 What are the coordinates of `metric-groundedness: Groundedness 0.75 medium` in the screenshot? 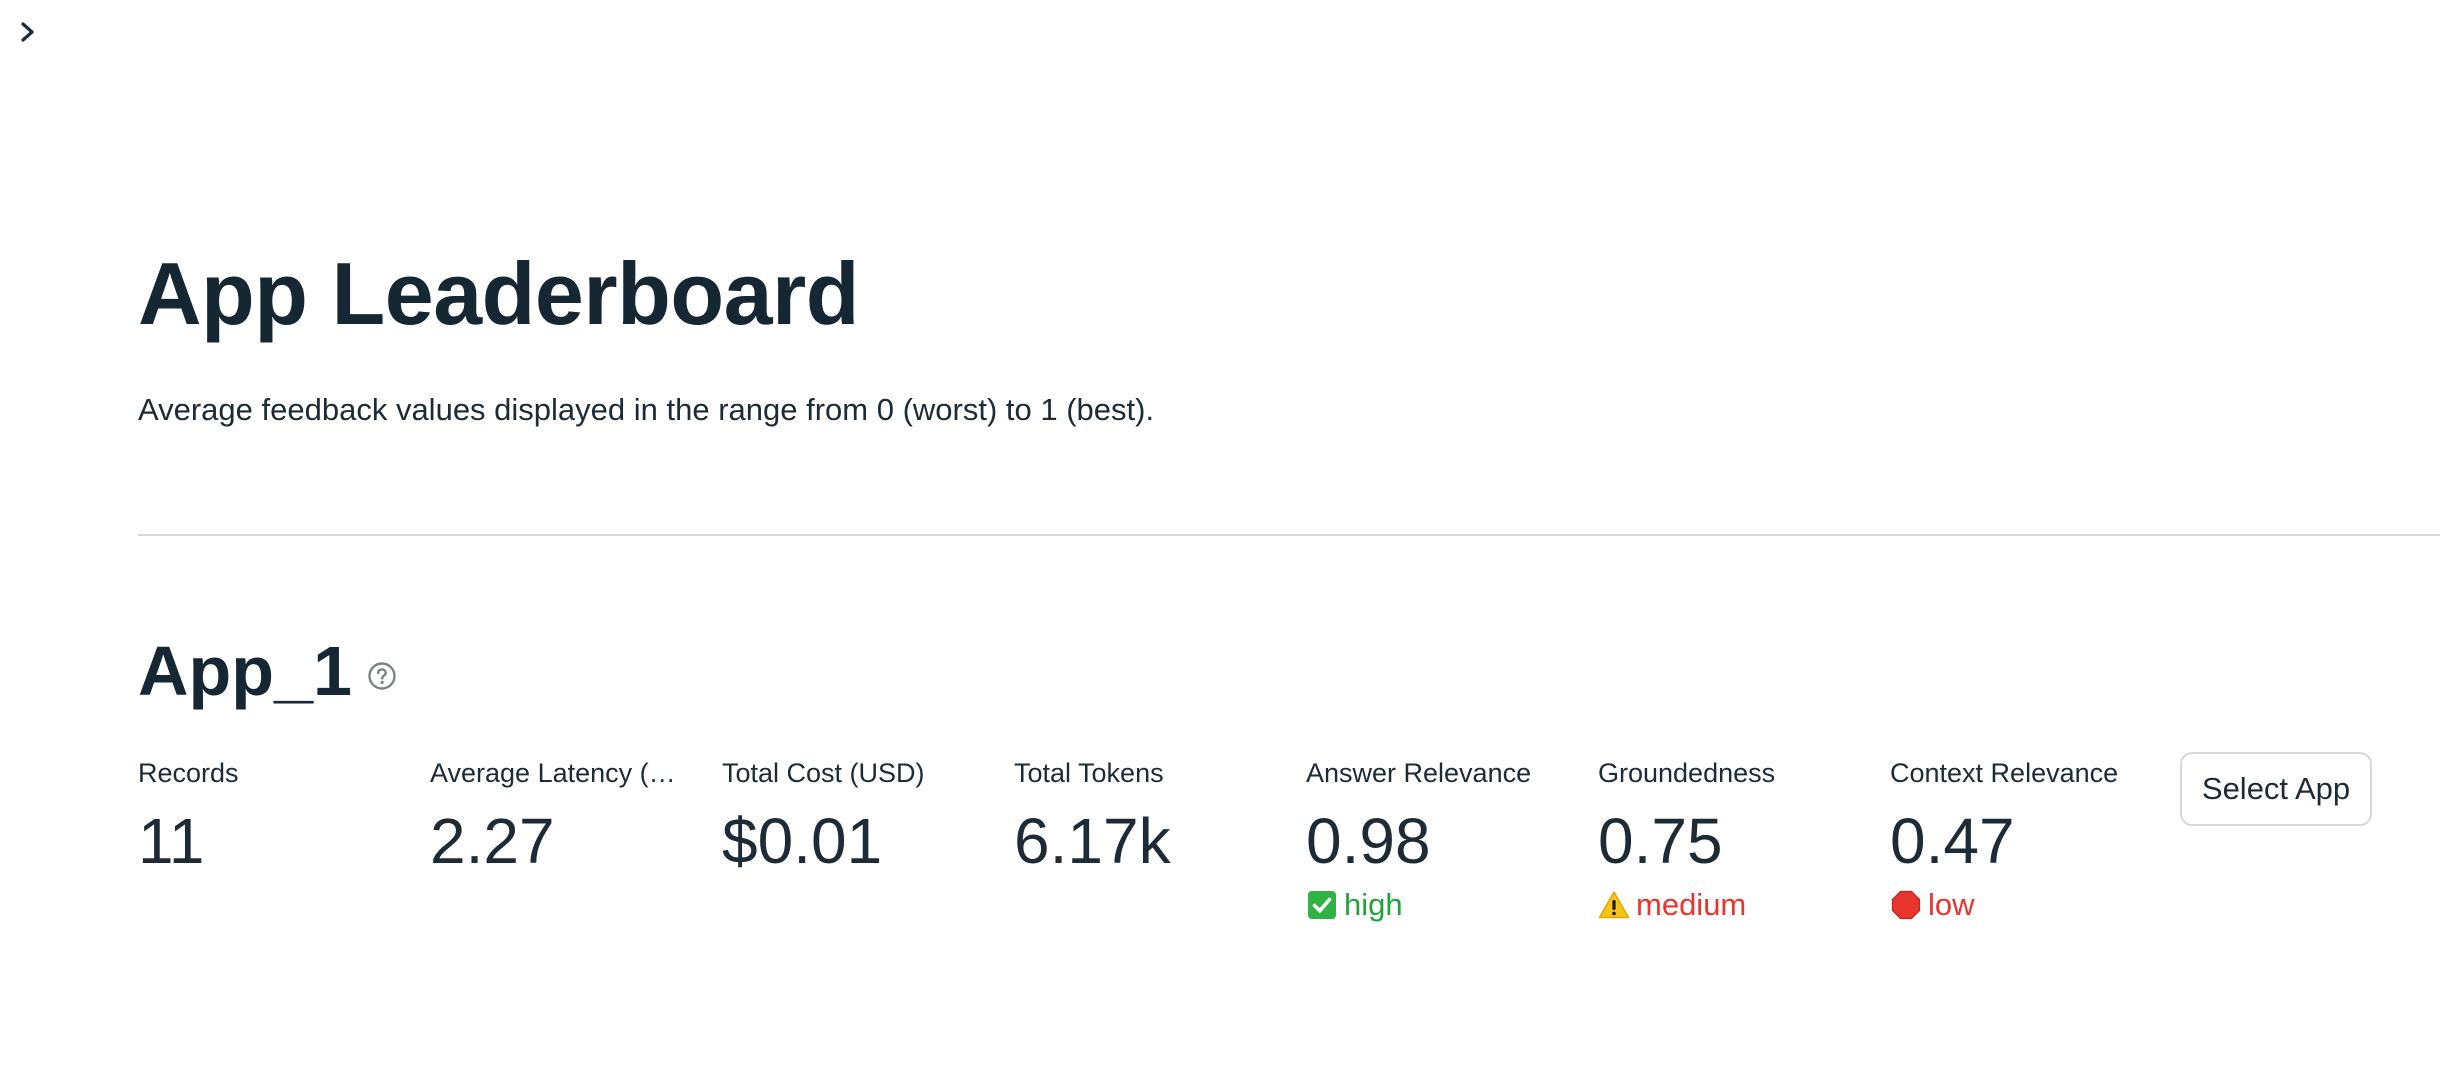 It's located at (1733, 840).